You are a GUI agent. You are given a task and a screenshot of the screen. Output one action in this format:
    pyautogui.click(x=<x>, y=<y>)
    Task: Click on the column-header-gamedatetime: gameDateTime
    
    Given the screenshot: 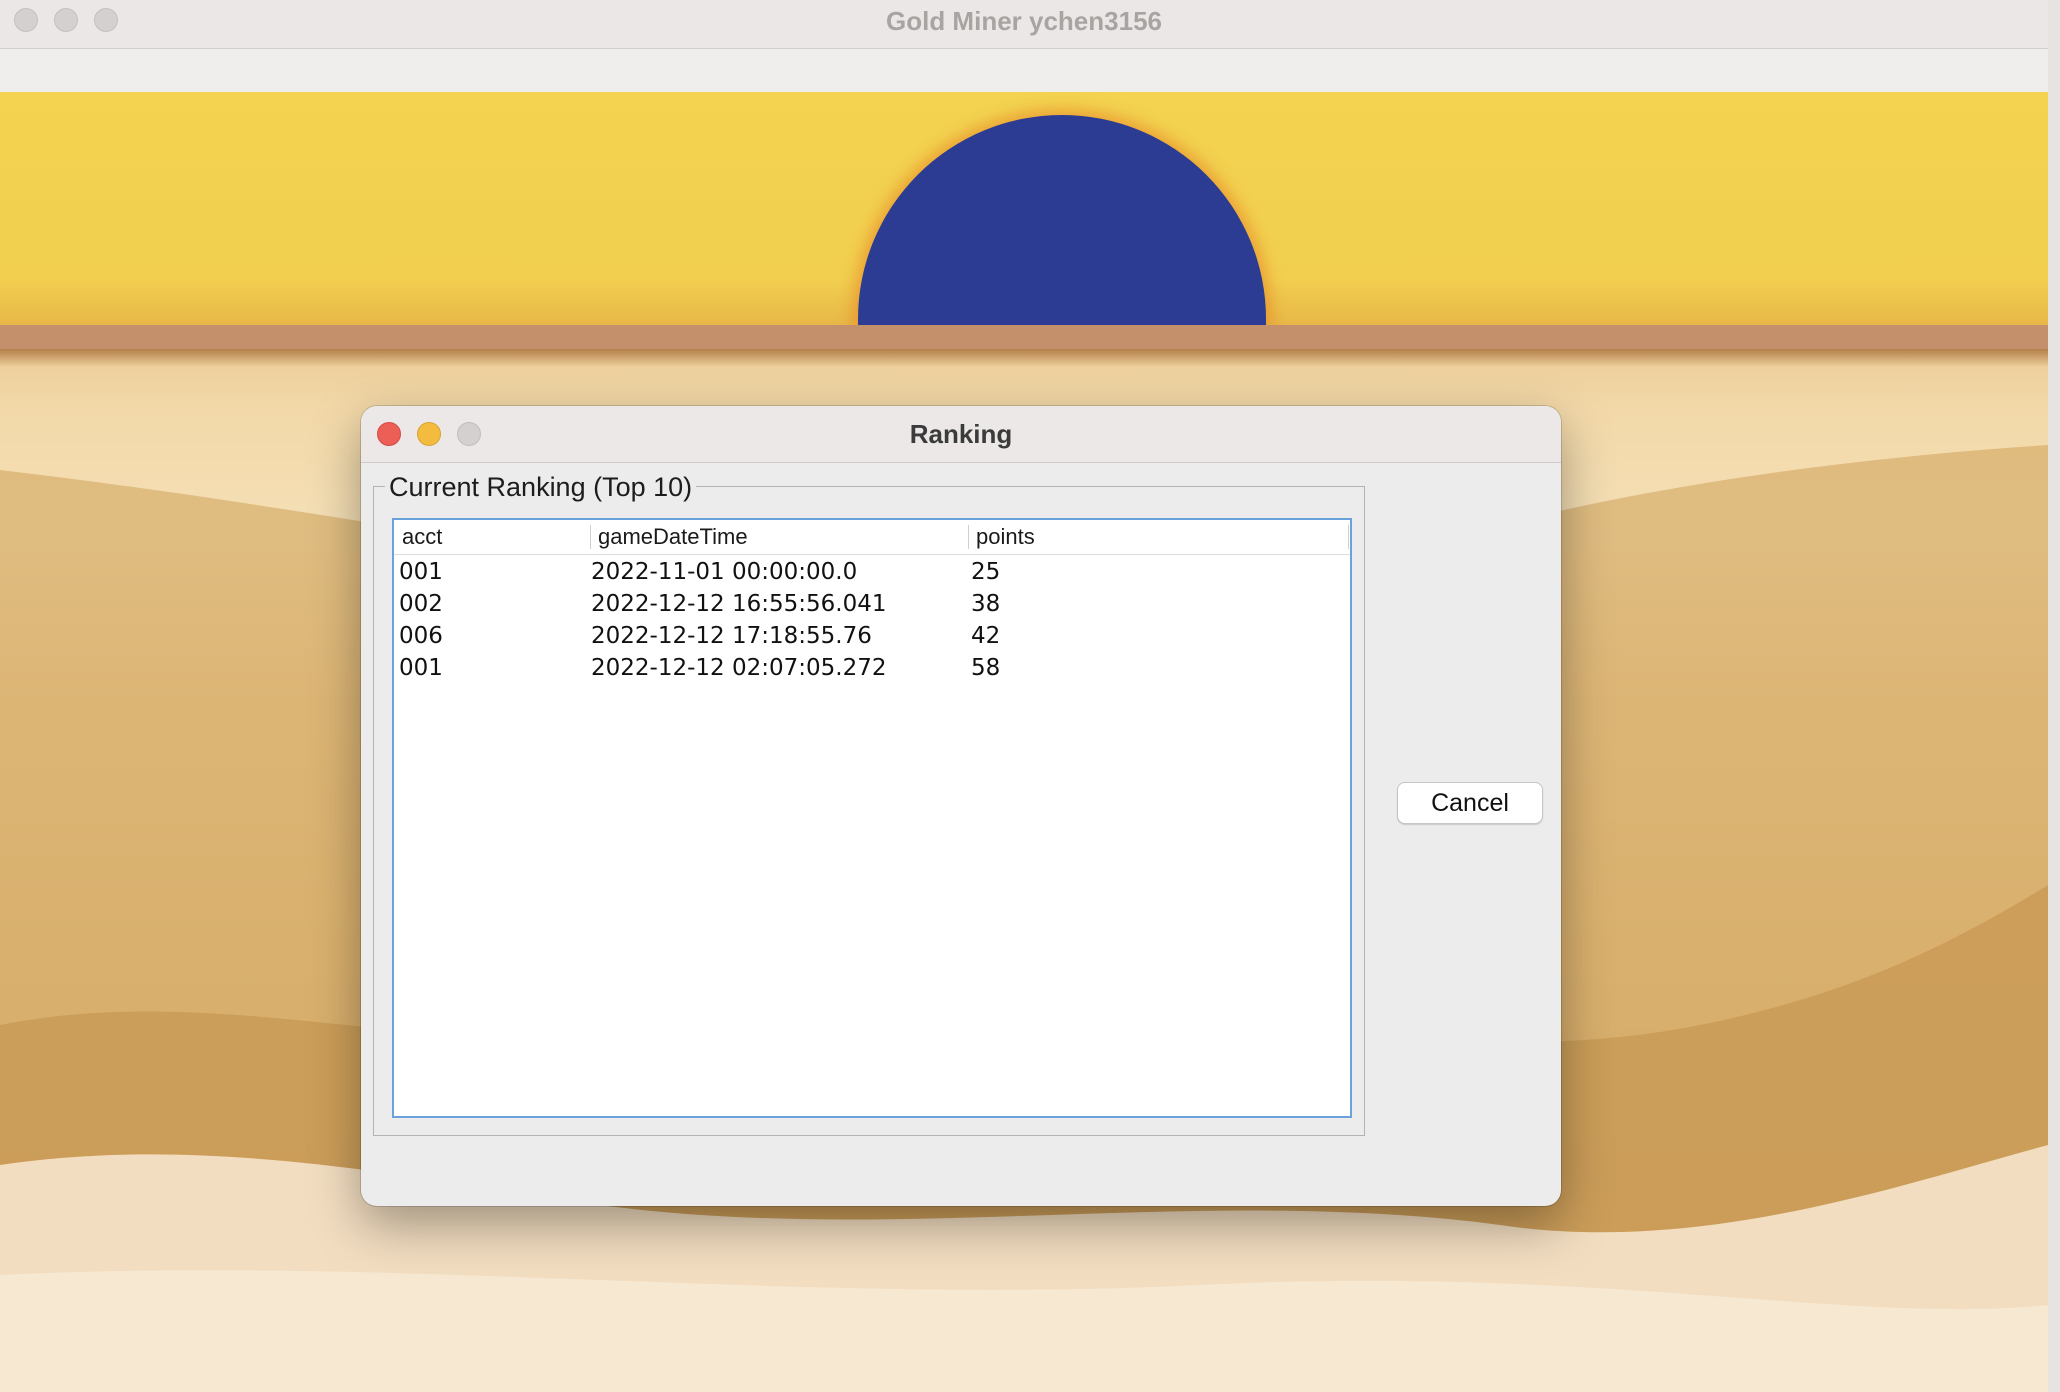 What is the action you would take?
    pyautogui.click(x=779, y=537)
    